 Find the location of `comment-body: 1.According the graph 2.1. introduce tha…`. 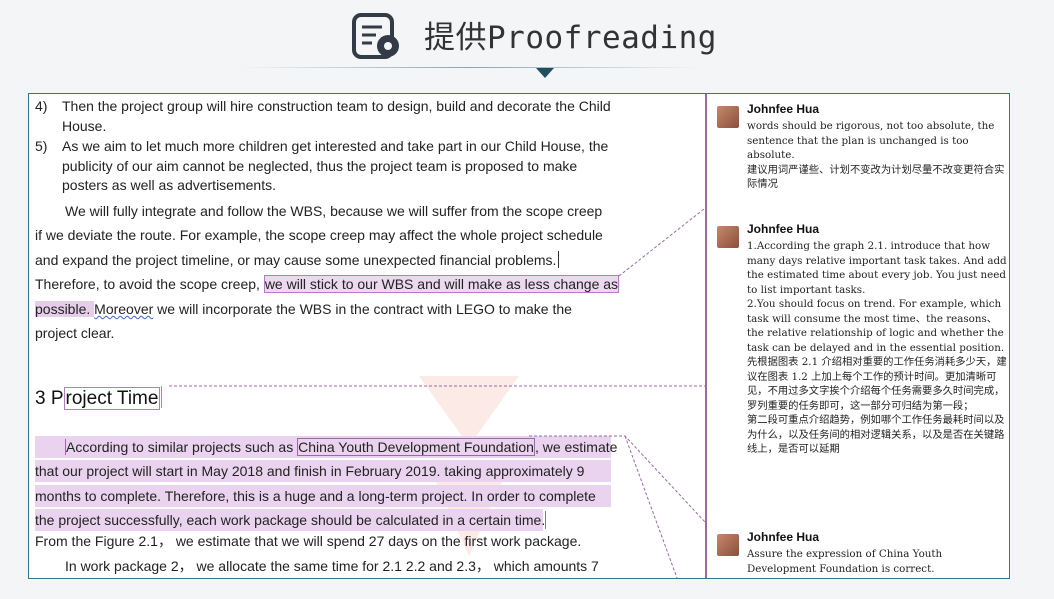

comment-body: 1.According the graph 2.1. introduce tha… is located at coordinates (877, 347).